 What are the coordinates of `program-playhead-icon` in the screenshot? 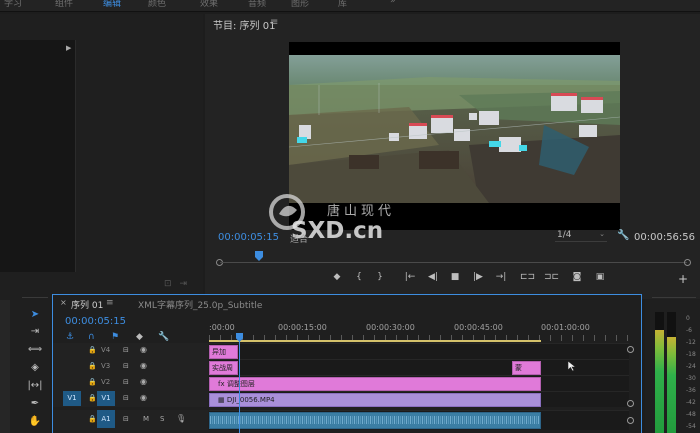 It's located at (259, 256).